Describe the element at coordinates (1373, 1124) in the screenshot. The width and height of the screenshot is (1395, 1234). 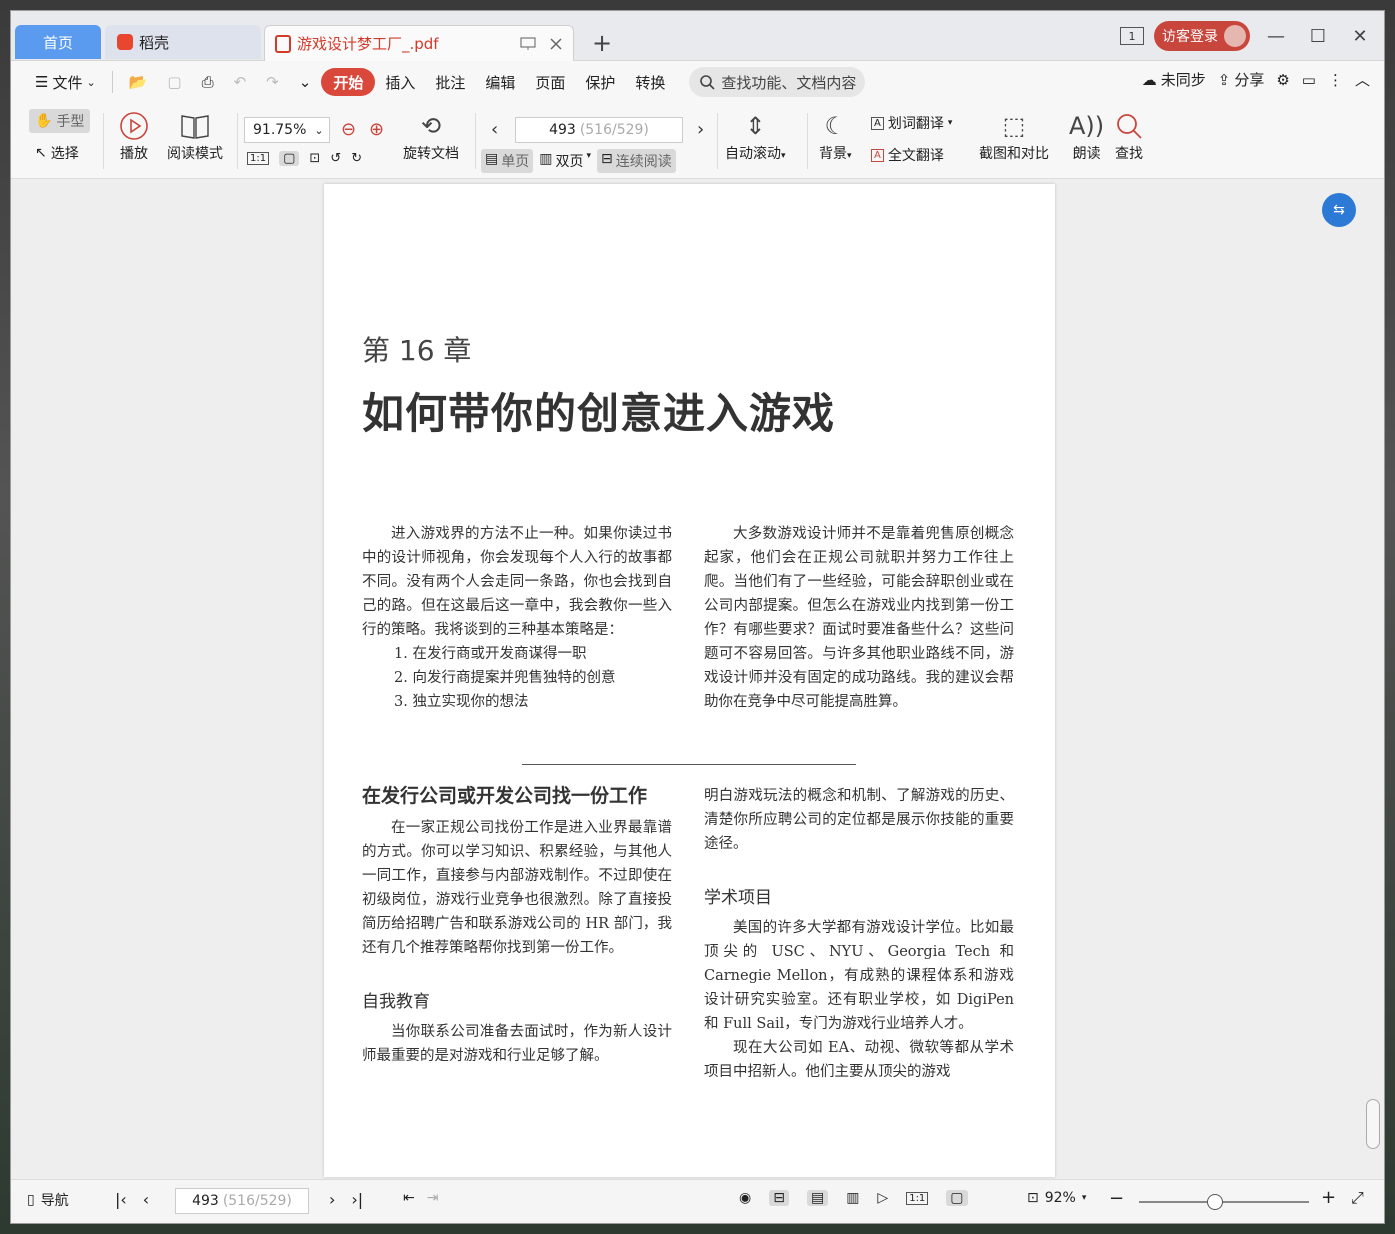
I see `scroll-thumb` at that location.